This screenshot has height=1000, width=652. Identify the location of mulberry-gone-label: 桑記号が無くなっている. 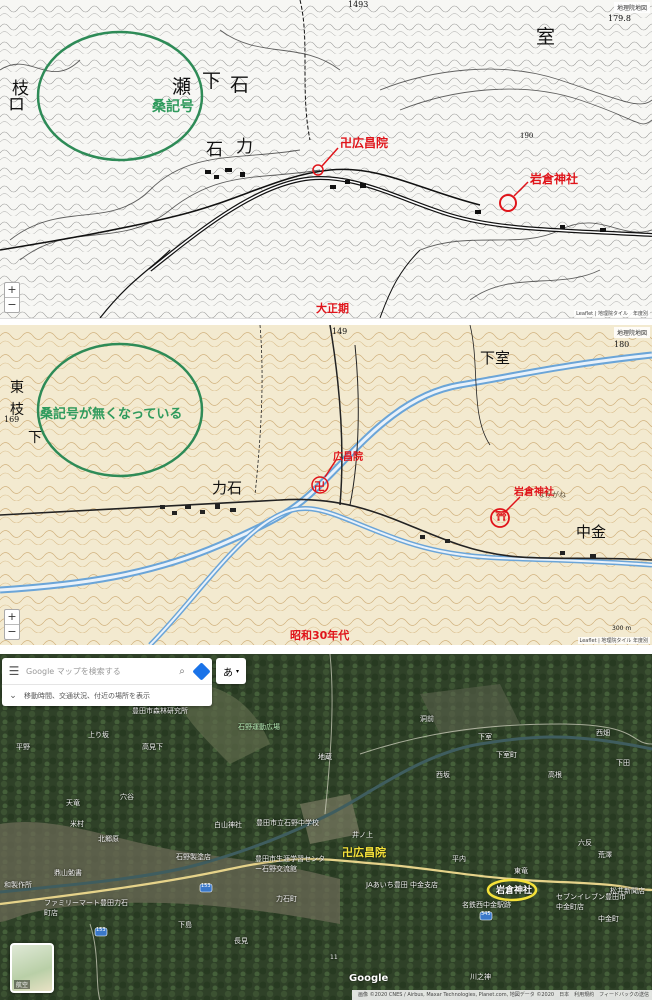
(111, 414).